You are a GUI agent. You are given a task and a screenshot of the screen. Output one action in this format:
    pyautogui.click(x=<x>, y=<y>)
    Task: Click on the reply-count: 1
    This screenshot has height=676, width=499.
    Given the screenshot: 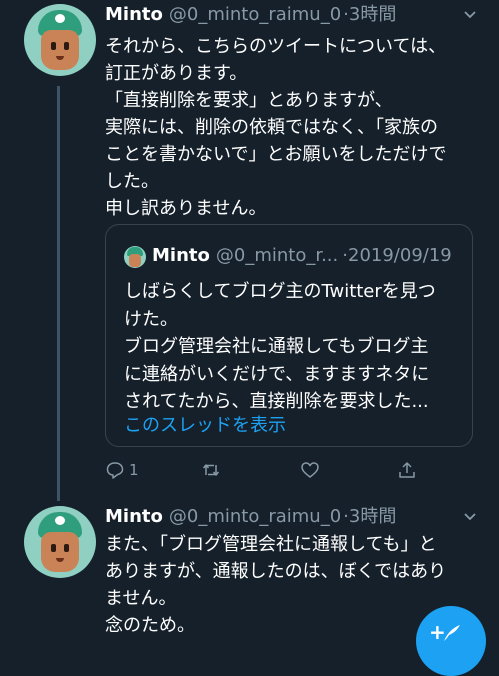 What is the action you would take?
    pyautogui.click(x=134, y=470)
    